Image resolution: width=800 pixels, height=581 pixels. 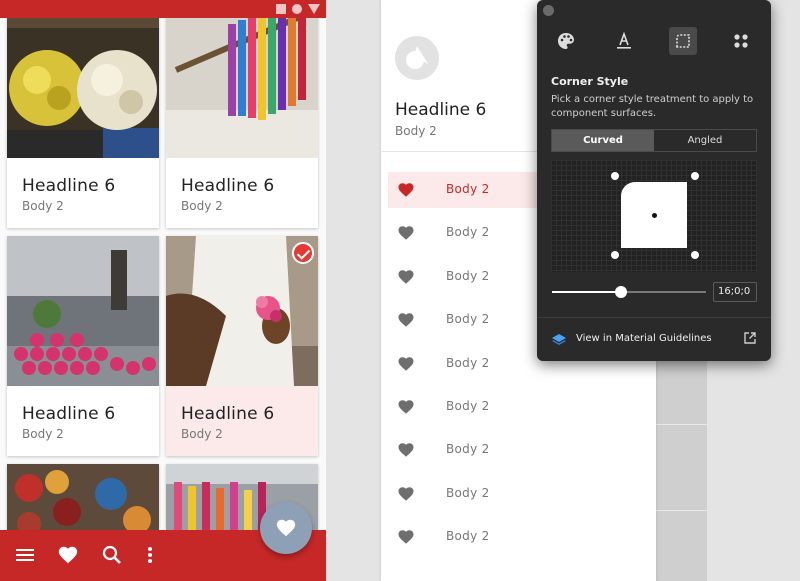 What do you see at coordinates (735, 292) in the screenshot?
I see `corner-size-input: 16;0;0` at bounding box center [735, 292].